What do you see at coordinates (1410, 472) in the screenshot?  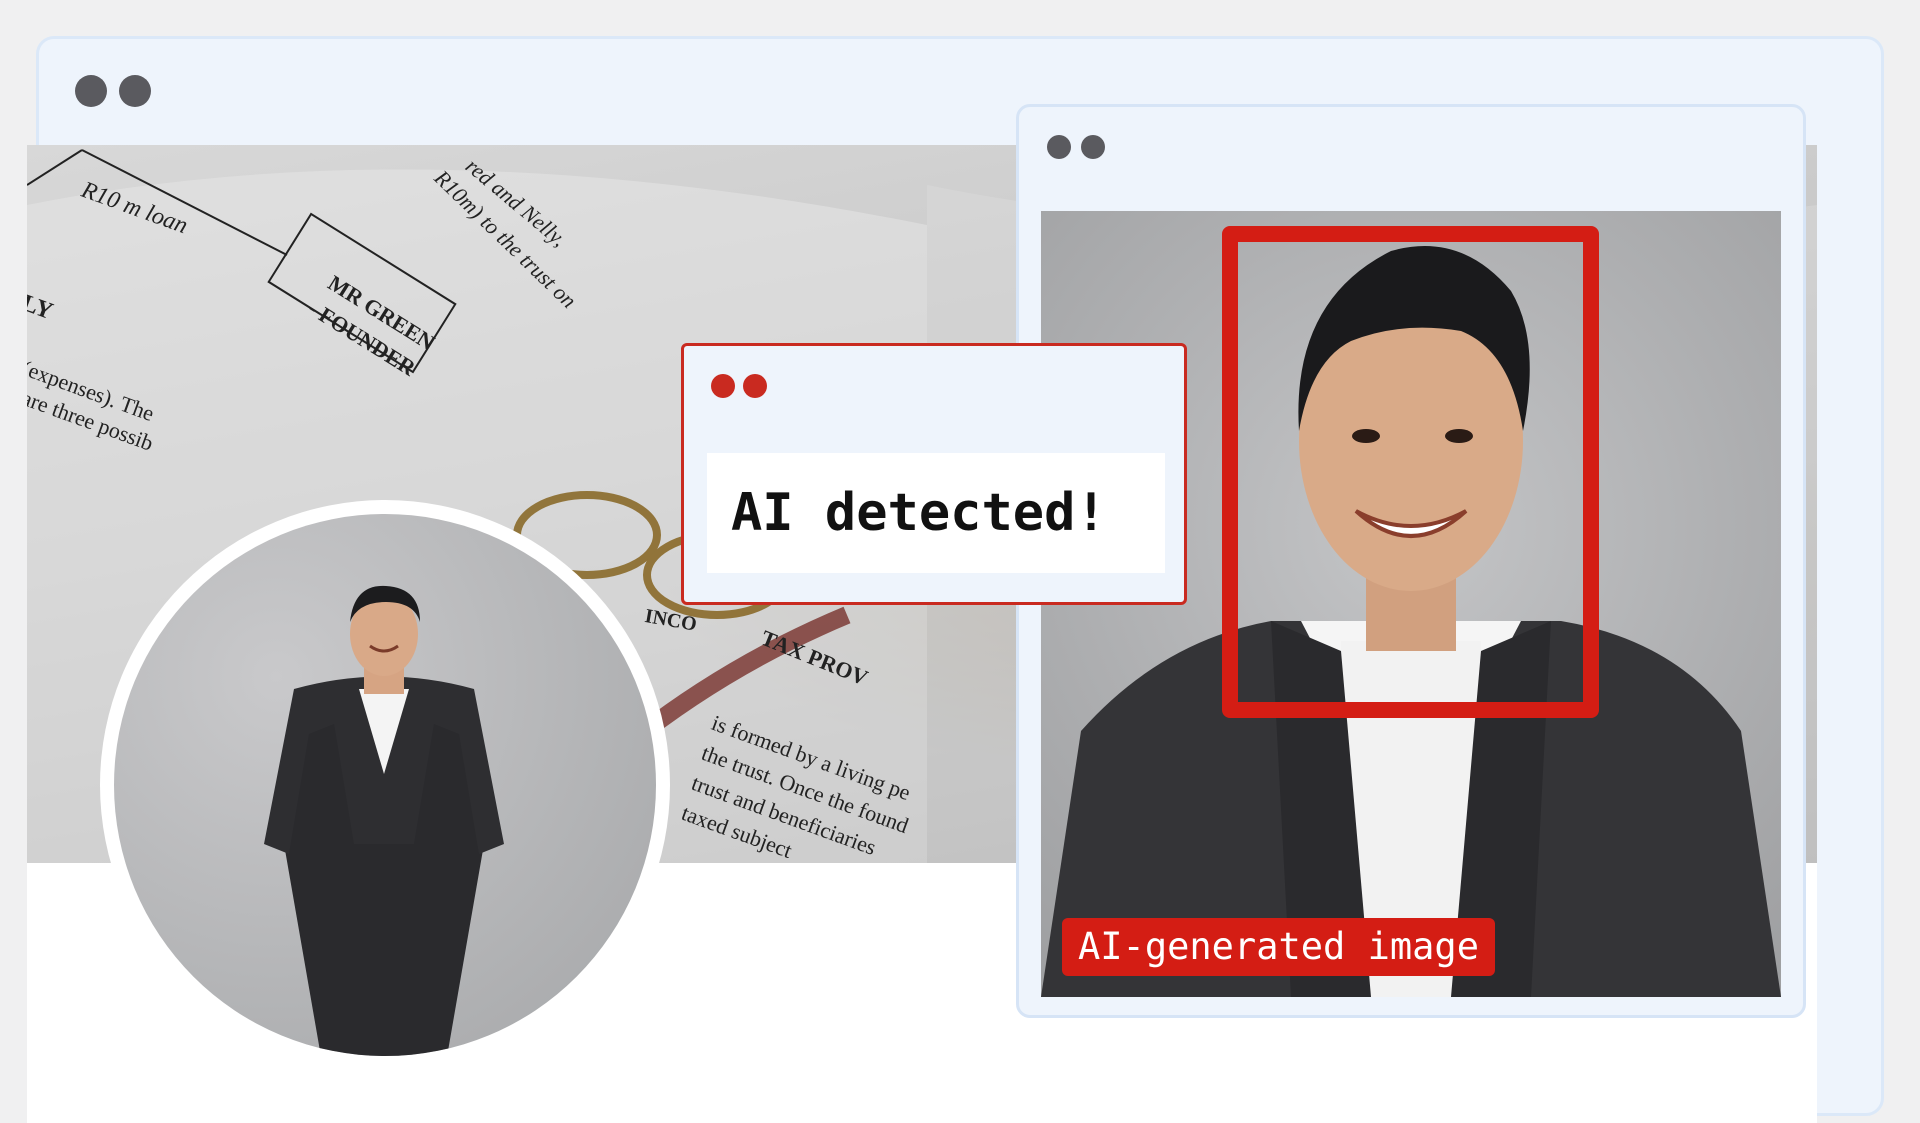 I see `face-detection-box` at bounding box center [1410, 472].